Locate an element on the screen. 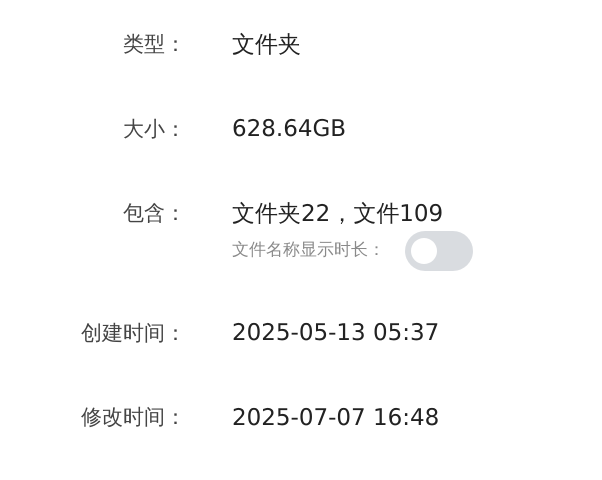 Image resolution: width=602 pixels, height=480 pixels. field-value: 文件夹 is located at coordinates (266, 45).